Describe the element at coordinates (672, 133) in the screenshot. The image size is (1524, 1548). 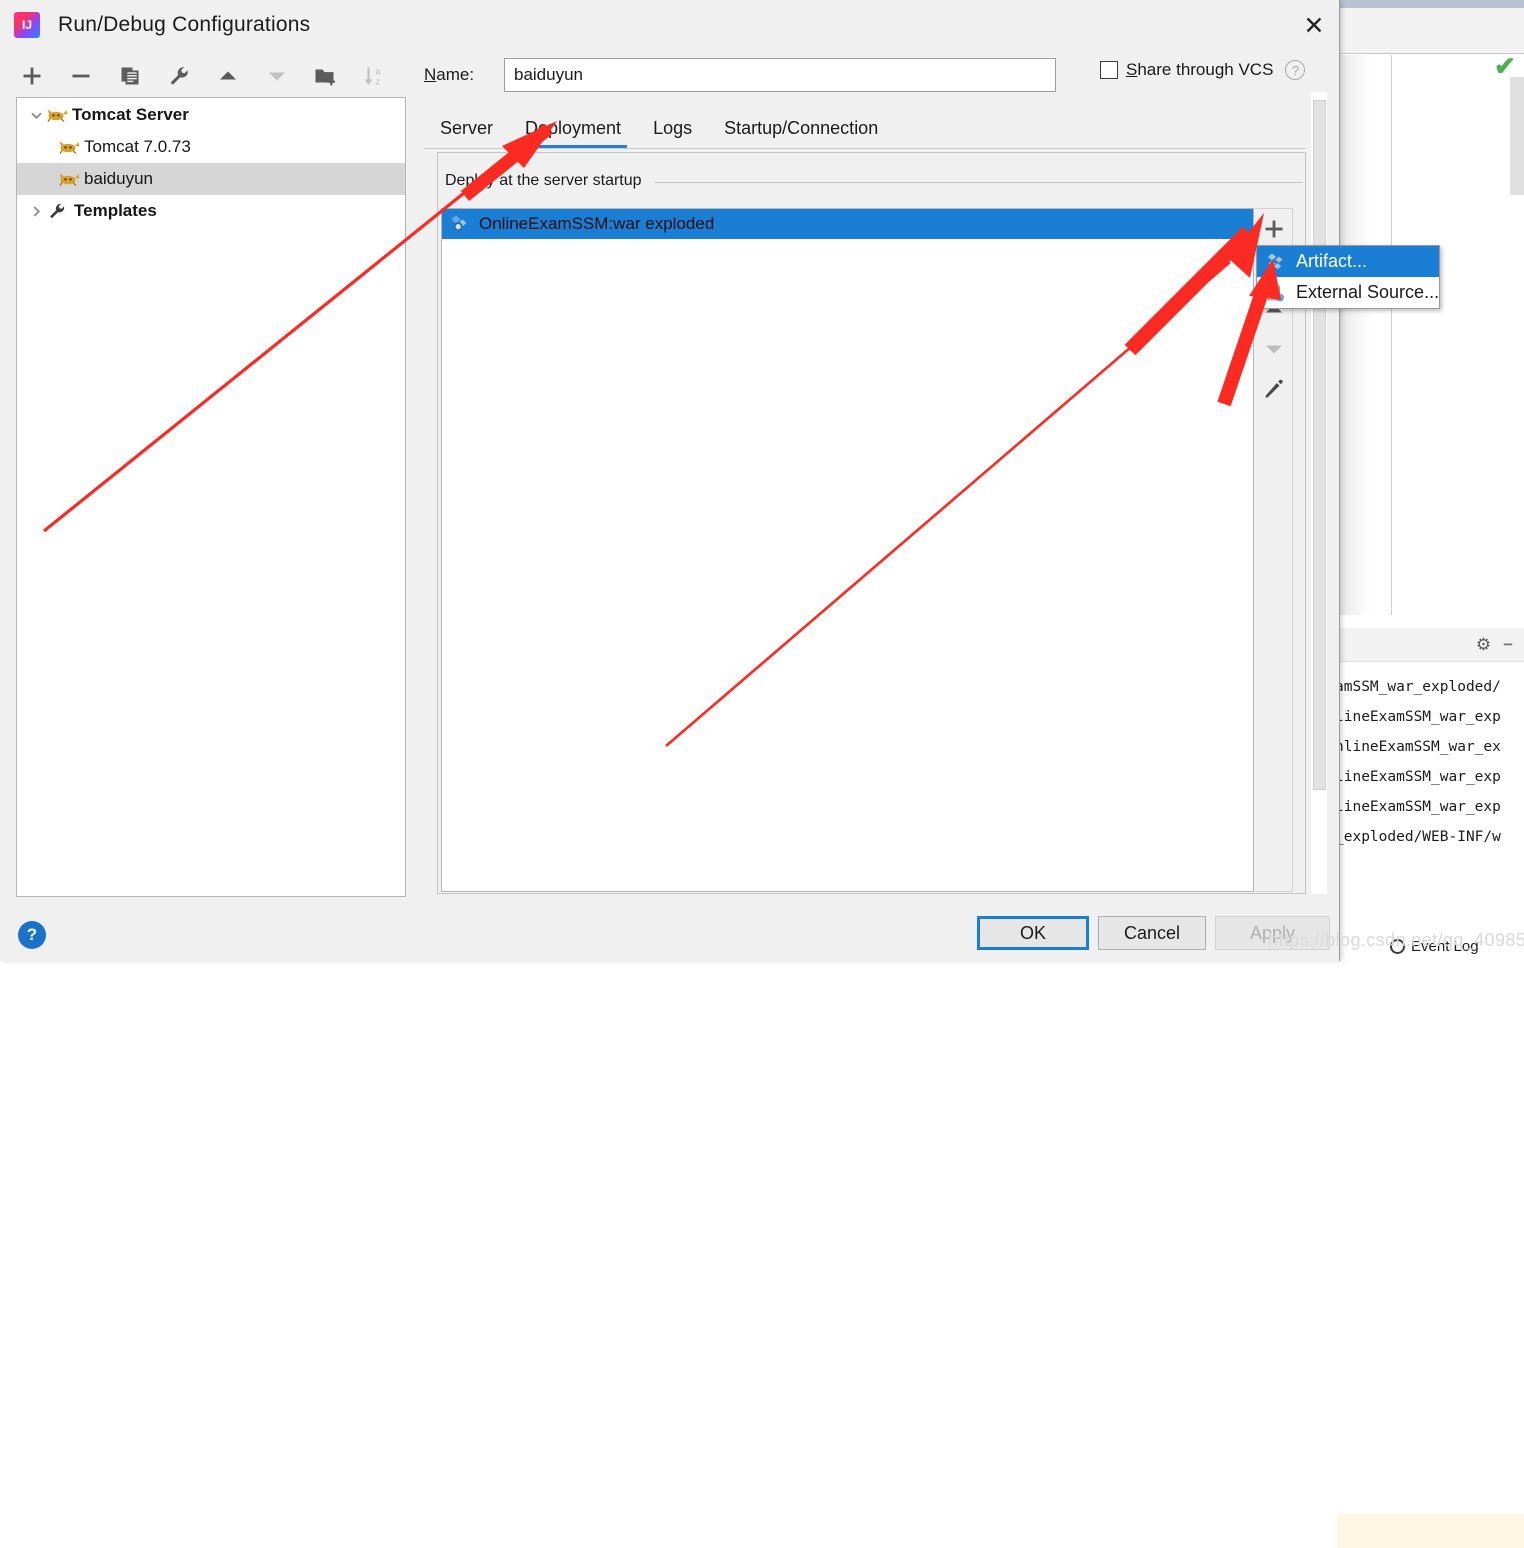
I see `tab-logs: Logs` at that location.